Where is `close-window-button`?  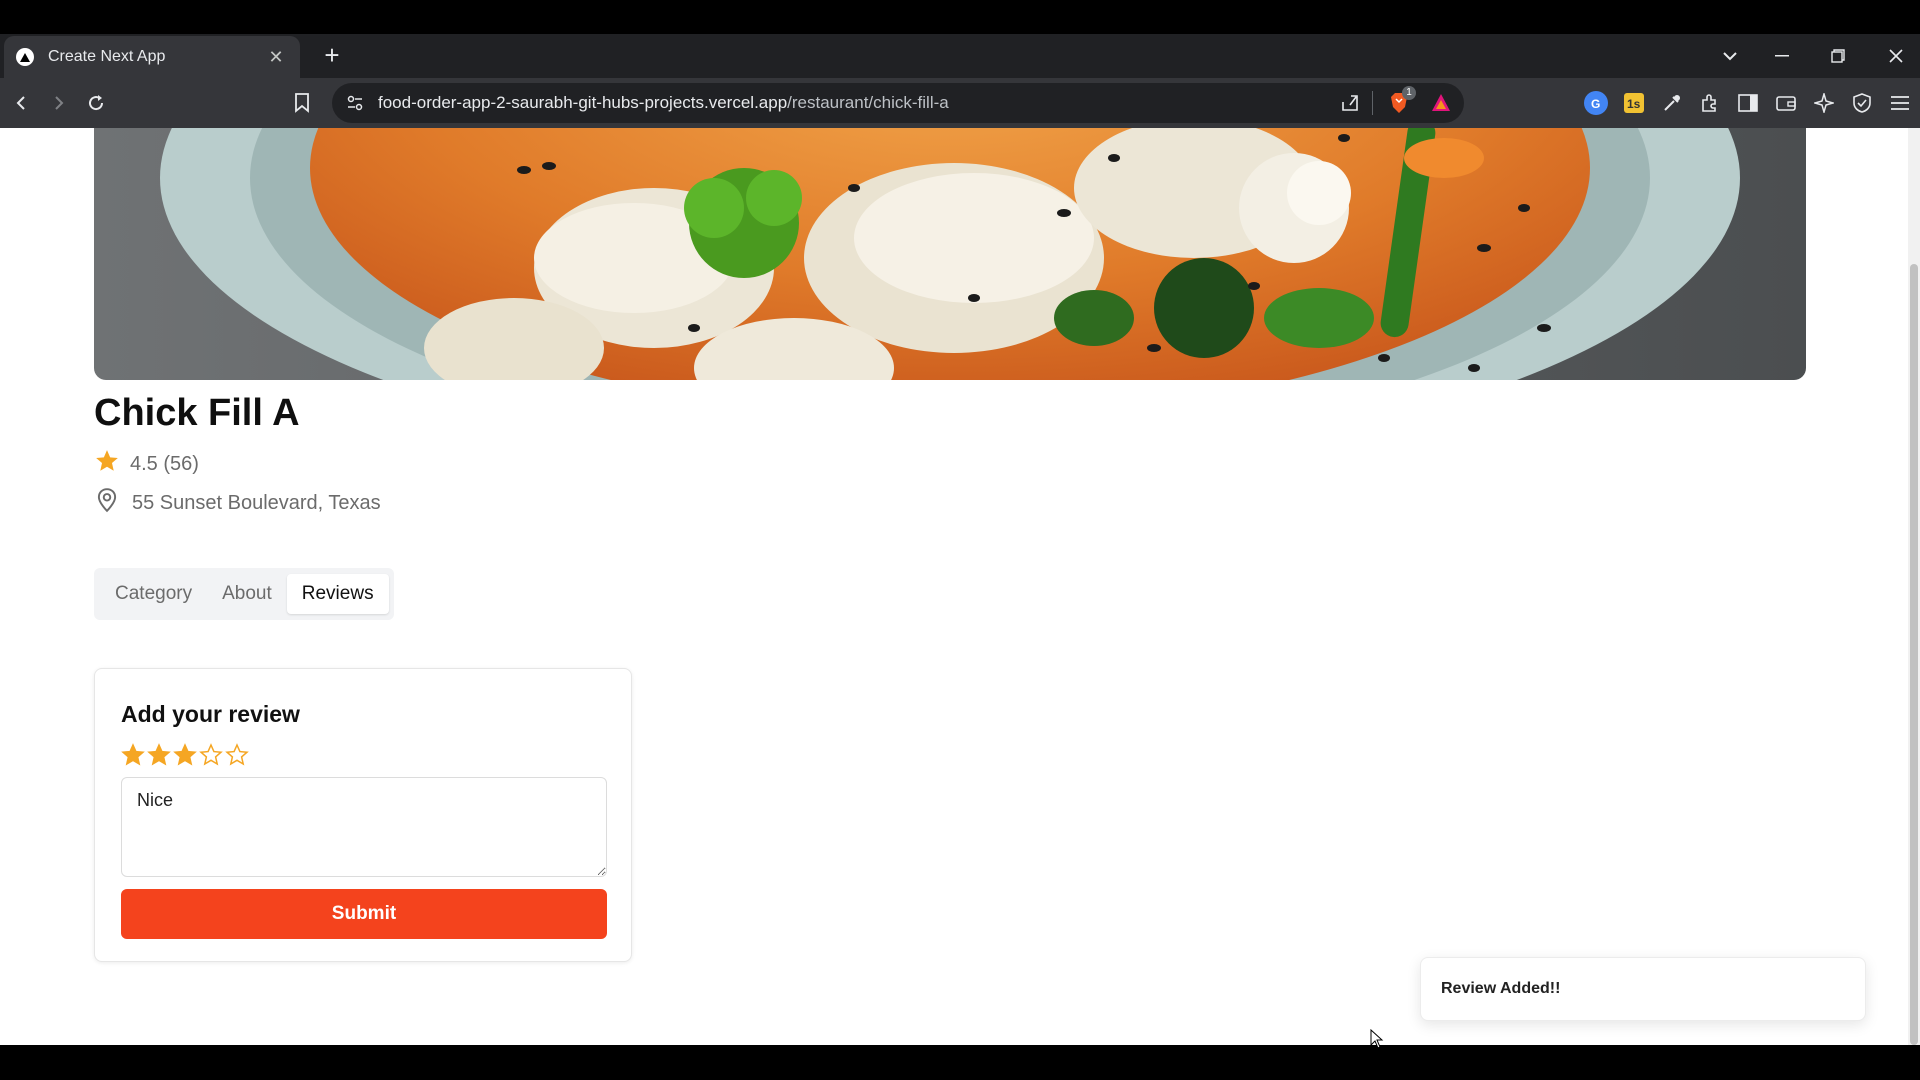 close-window-button is located at coordinates (1895, 56).